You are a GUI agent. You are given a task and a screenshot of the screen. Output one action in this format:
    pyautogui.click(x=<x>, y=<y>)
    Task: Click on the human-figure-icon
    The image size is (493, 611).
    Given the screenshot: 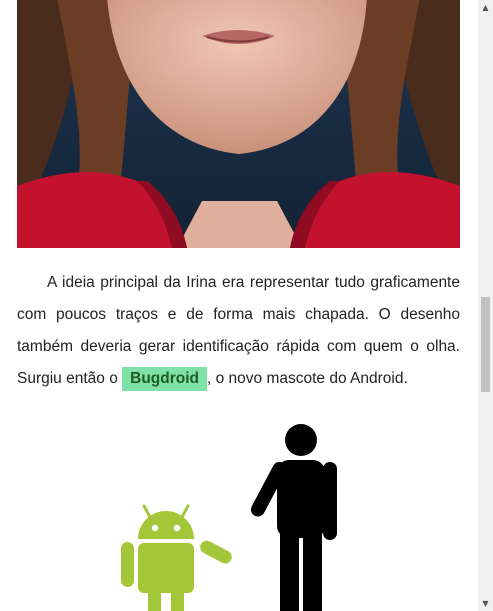 What is the action you would take?
    pyautogui.click(x=293, y=517)
    